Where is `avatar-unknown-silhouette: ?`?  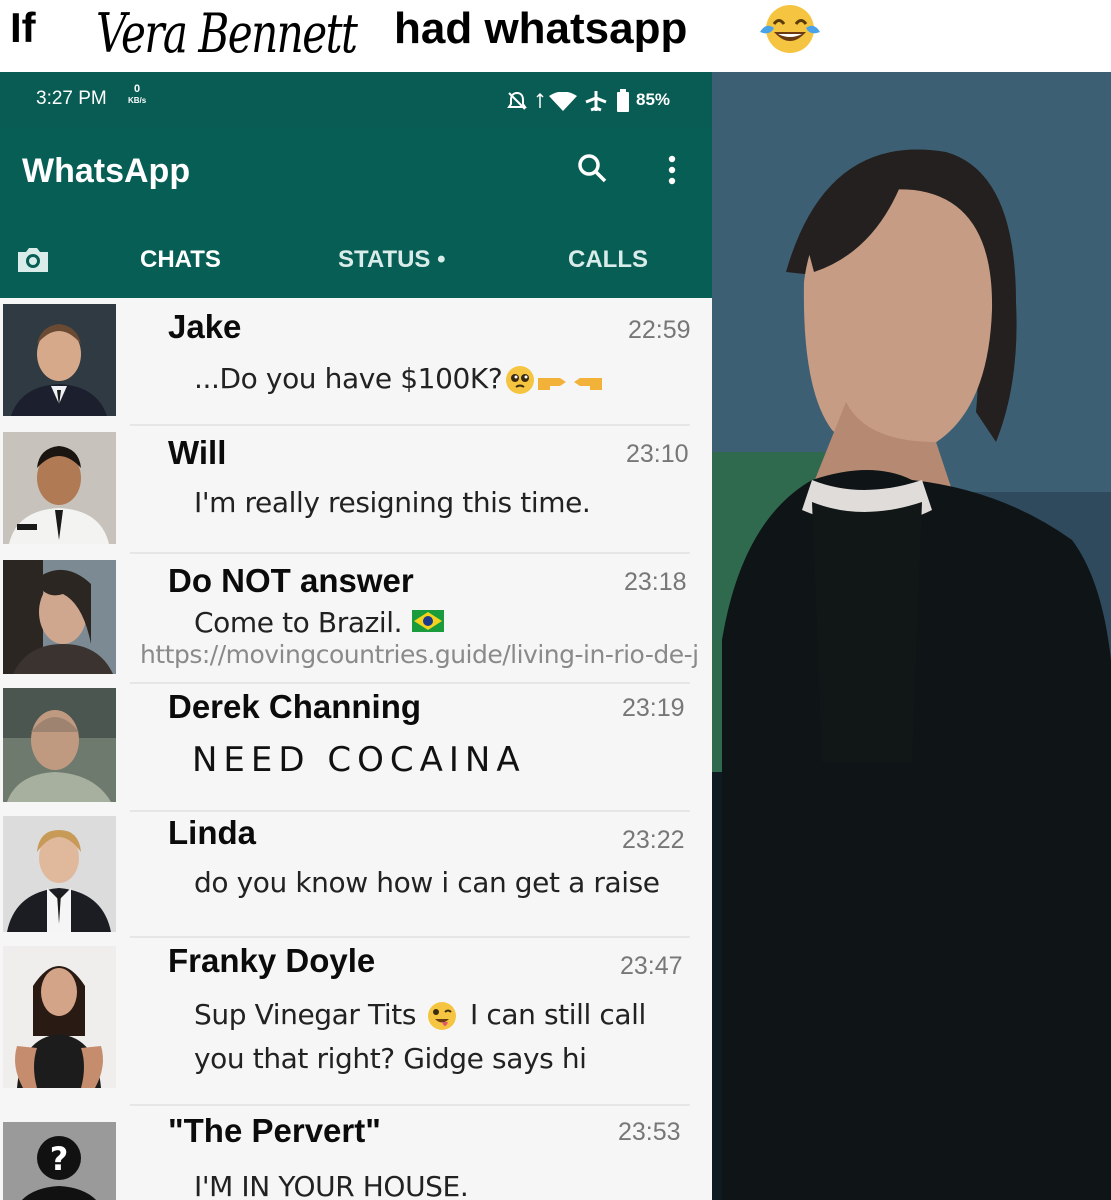 avatar-unknown-silhouette: ? is located at coordinates (59, 1161).